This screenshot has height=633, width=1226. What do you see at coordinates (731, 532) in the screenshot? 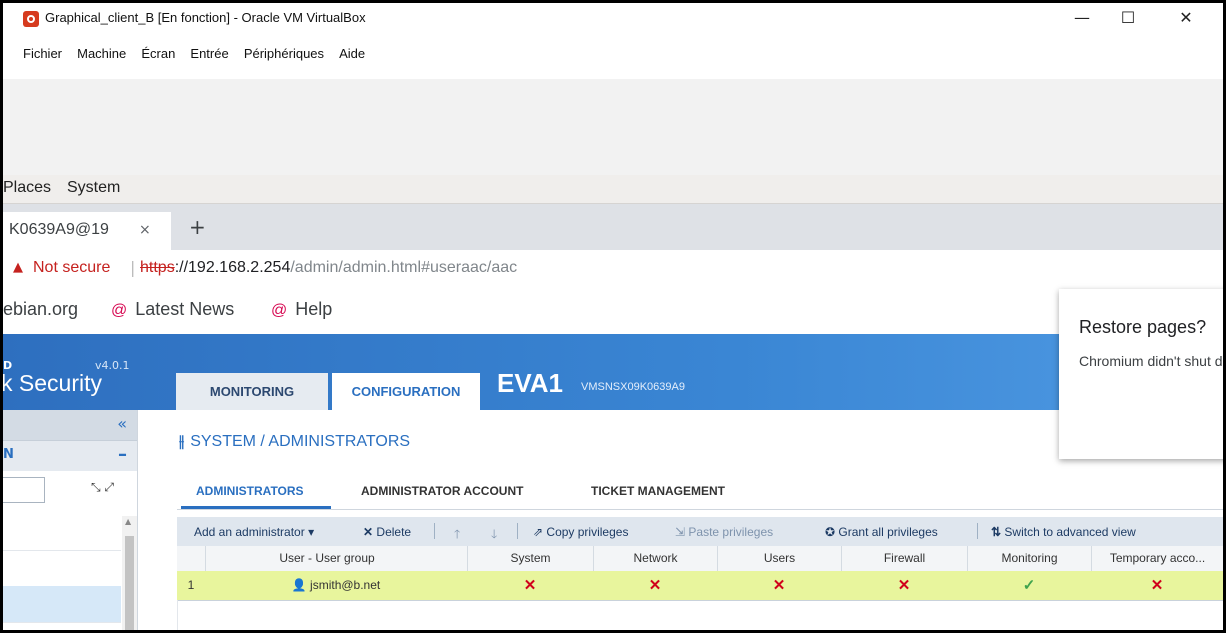
I see `paste-privileges-label: Paste privileges` at bounding box center [731, 532].